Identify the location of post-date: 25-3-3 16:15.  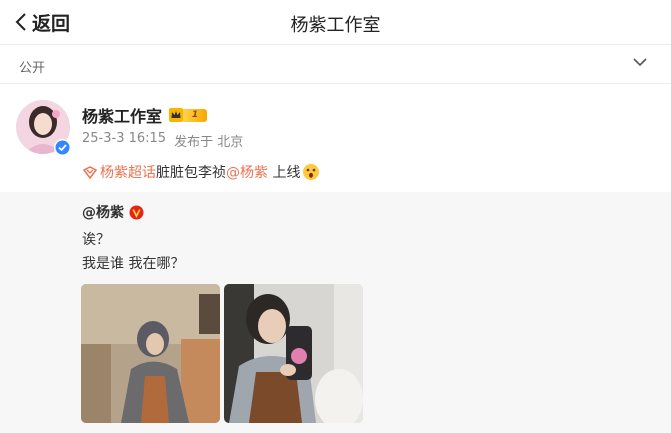
(124, 138).